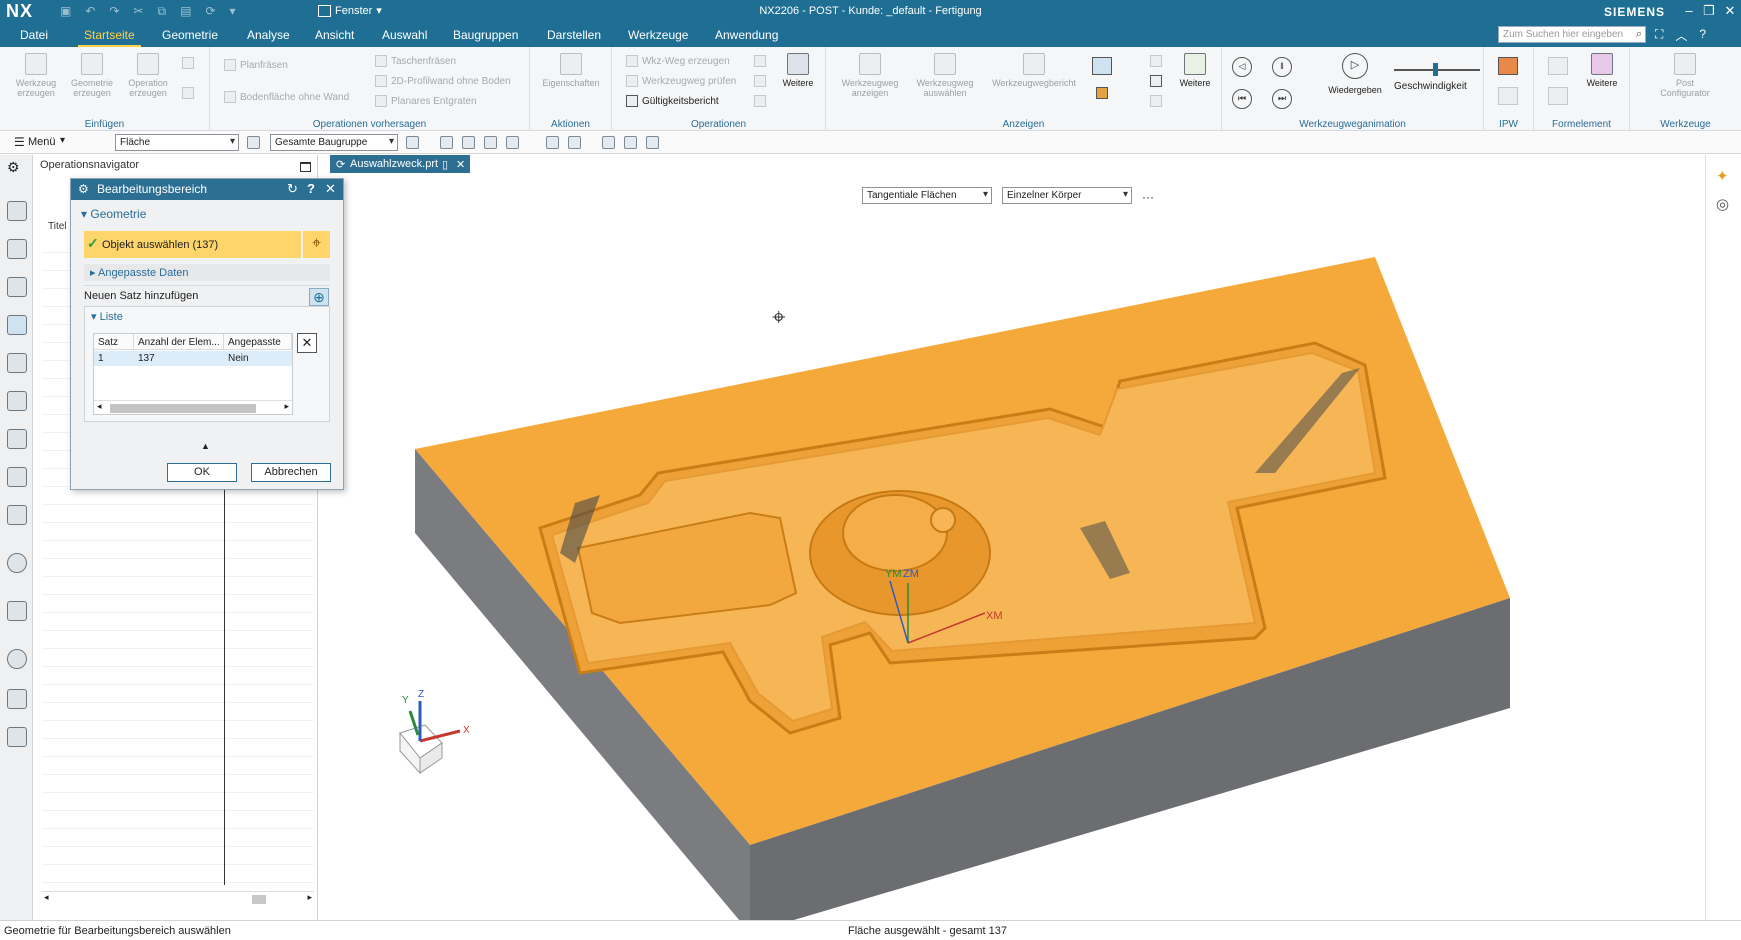 This screenshot has height=940, width=1741. Describe the element at coordinates (350, 10) in the screenshot. I see `window-menu: Fenster ▾` at that location.